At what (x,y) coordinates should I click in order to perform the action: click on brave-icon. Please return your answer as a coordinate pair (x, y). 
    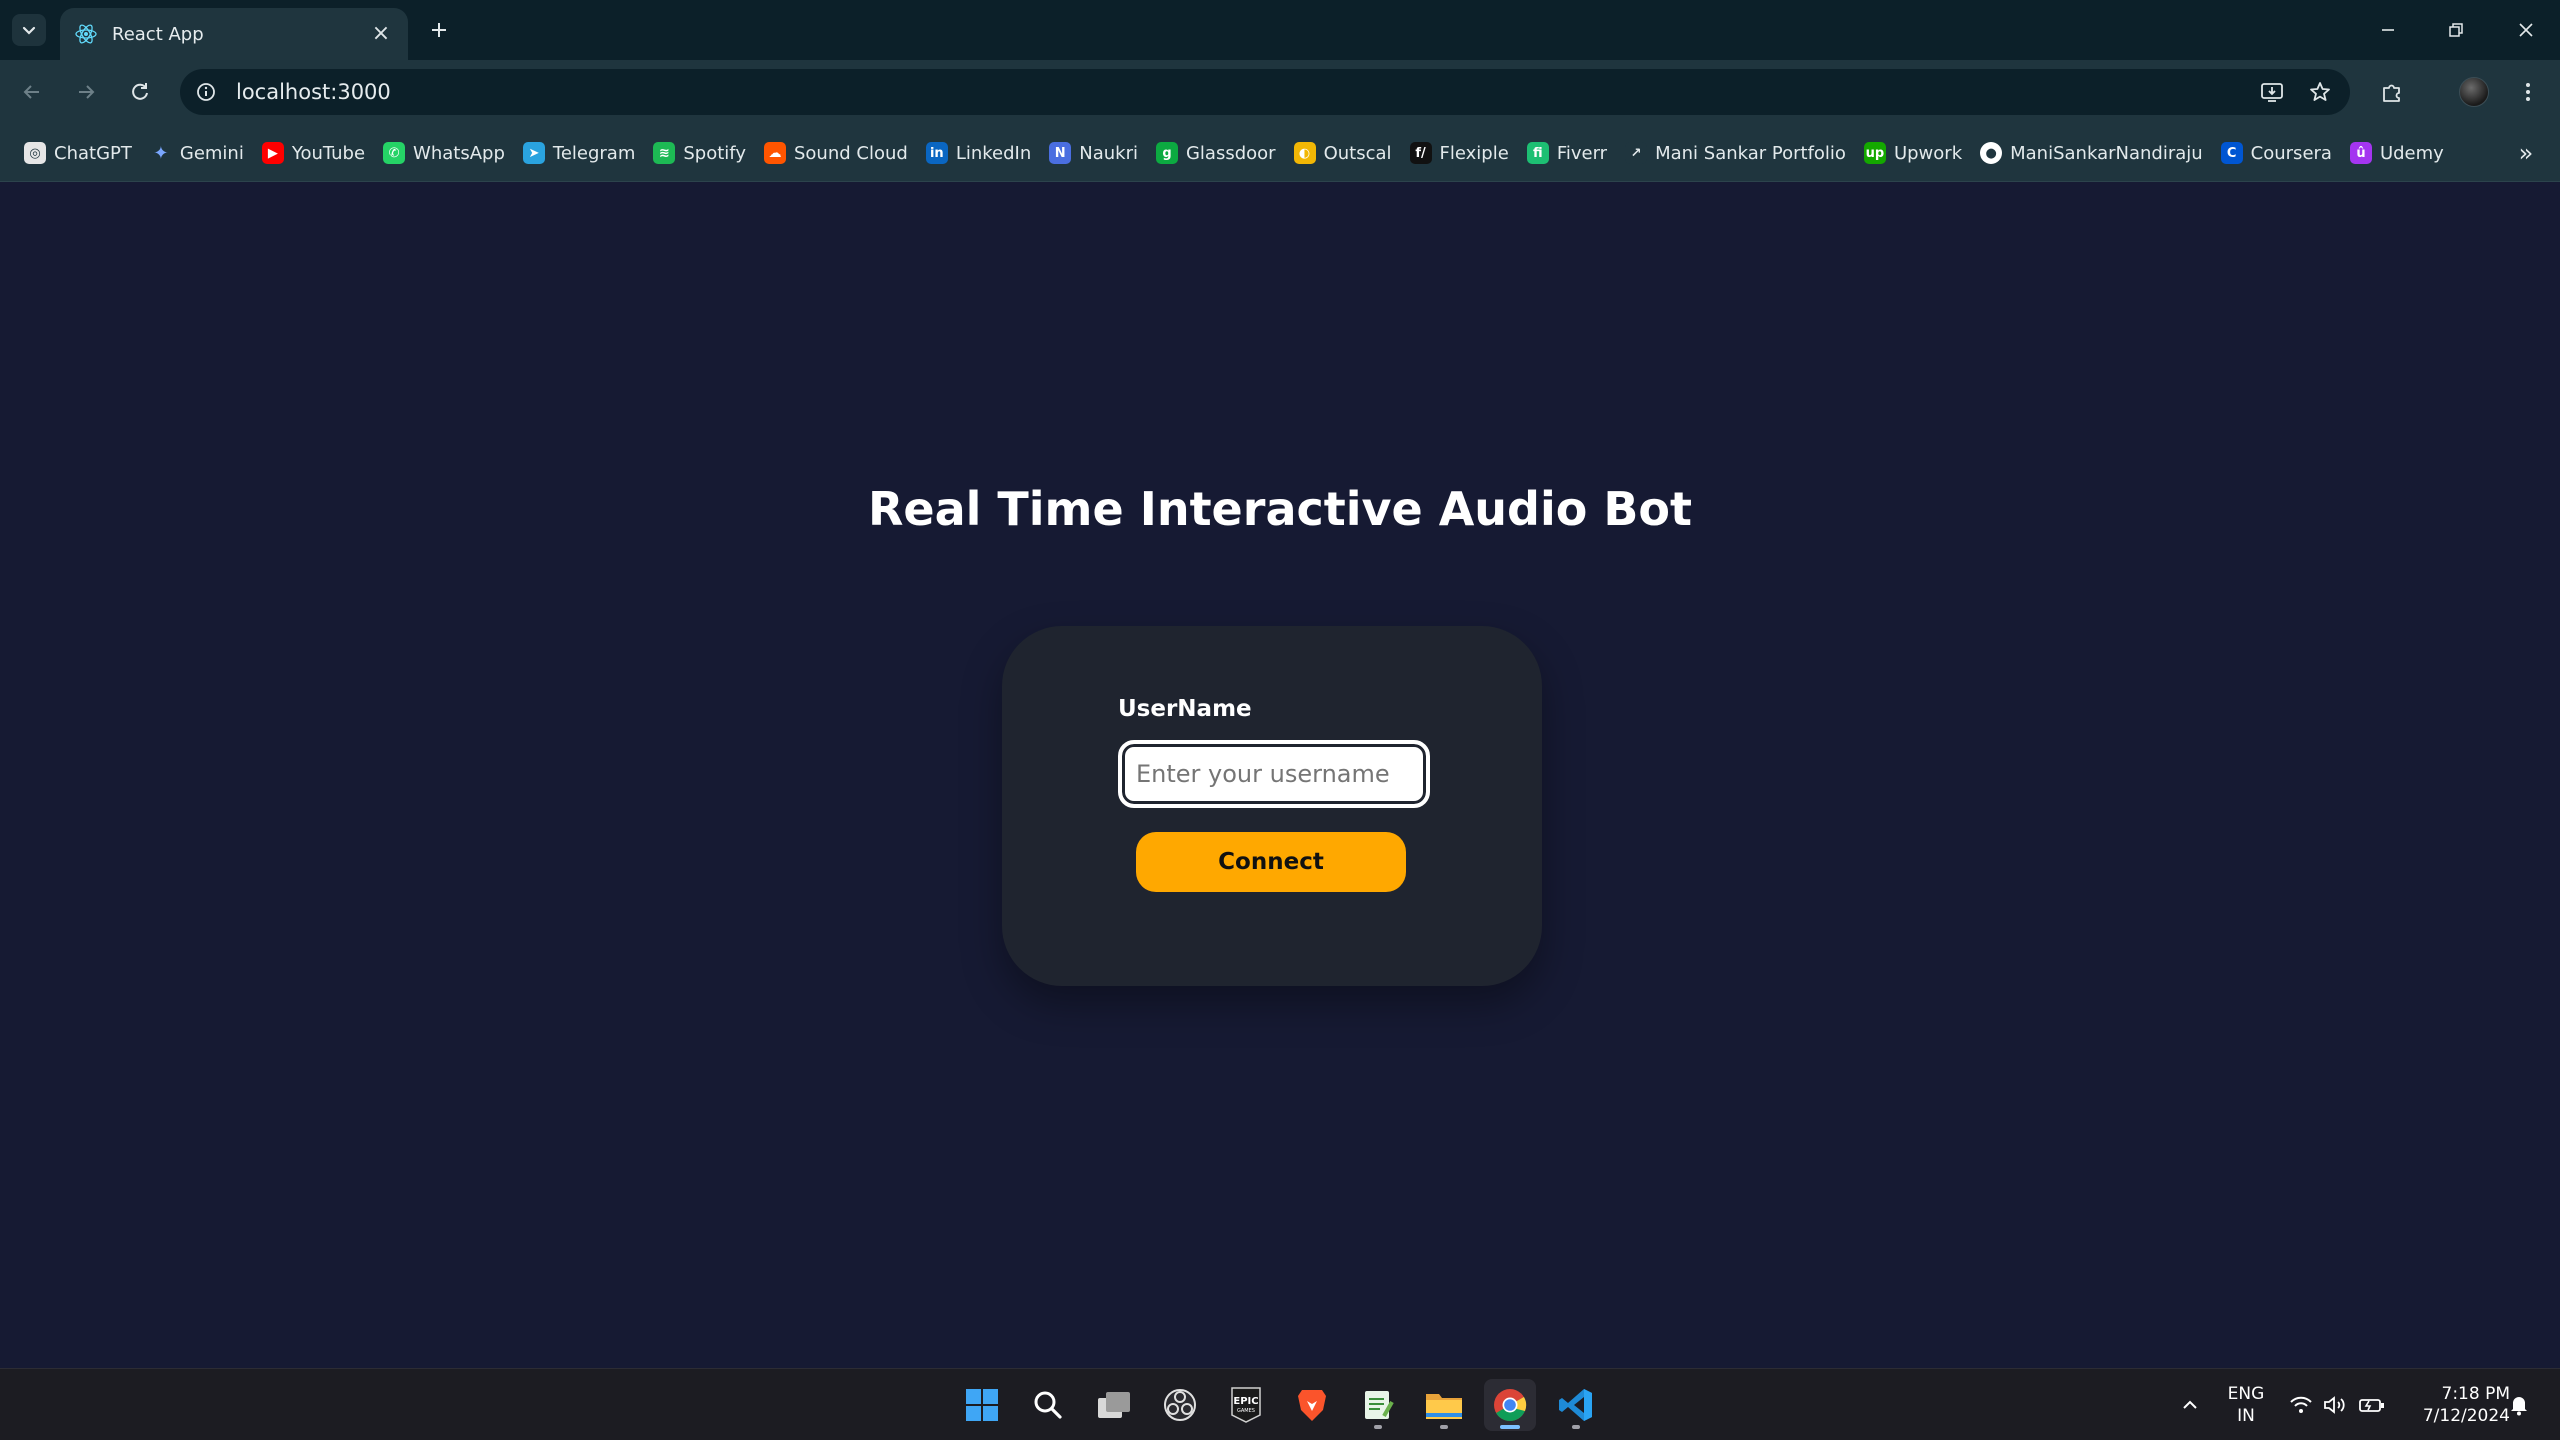
    Looking at the image, I should click on (1312, 1405).